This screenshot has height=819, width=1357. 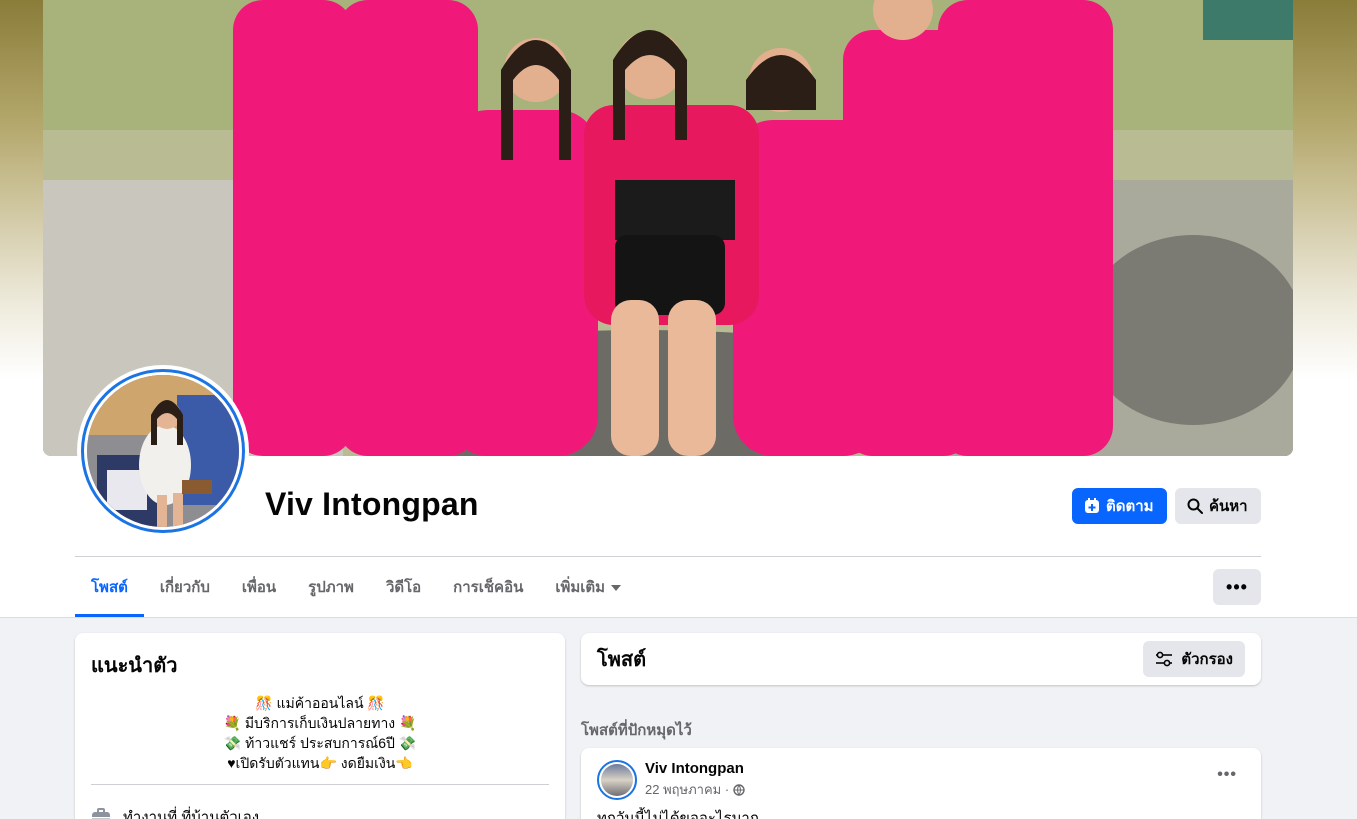 What do you see at coordinates (320, 743) in the screenshot?
I see `bio-line: 💸 ท้าวแชร์ ประสบการณ์6ปี 💸` at bounding box center [320, 743].